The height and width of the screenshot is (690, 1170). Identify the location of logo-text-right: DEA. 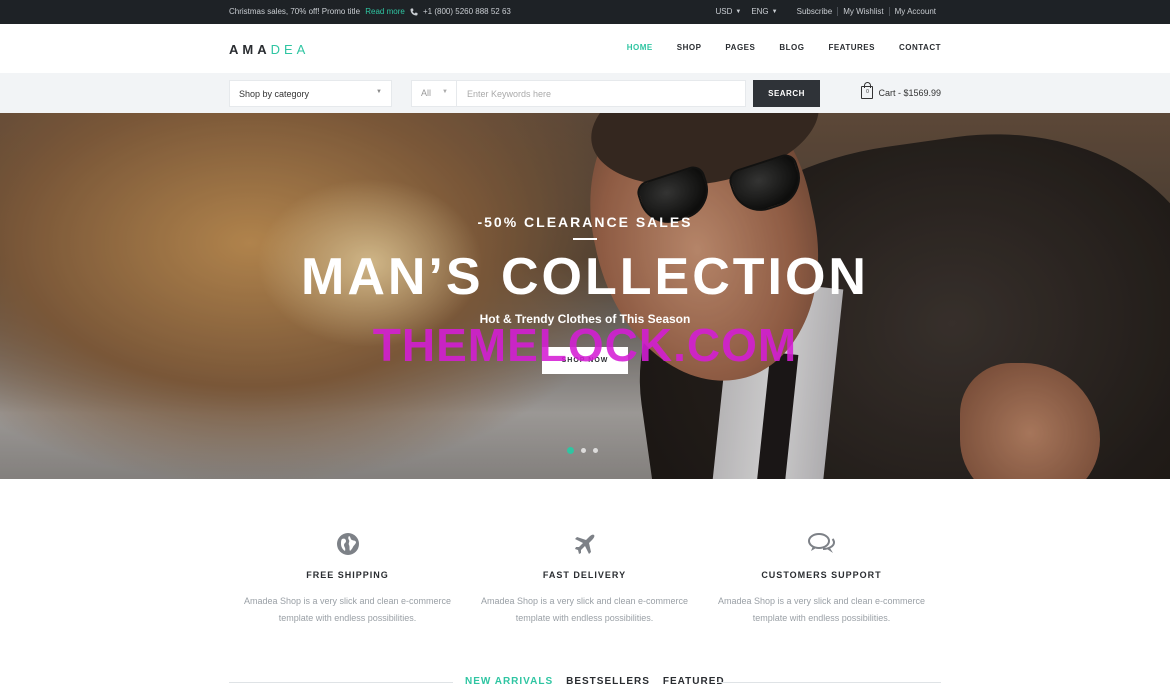
(290, 49).